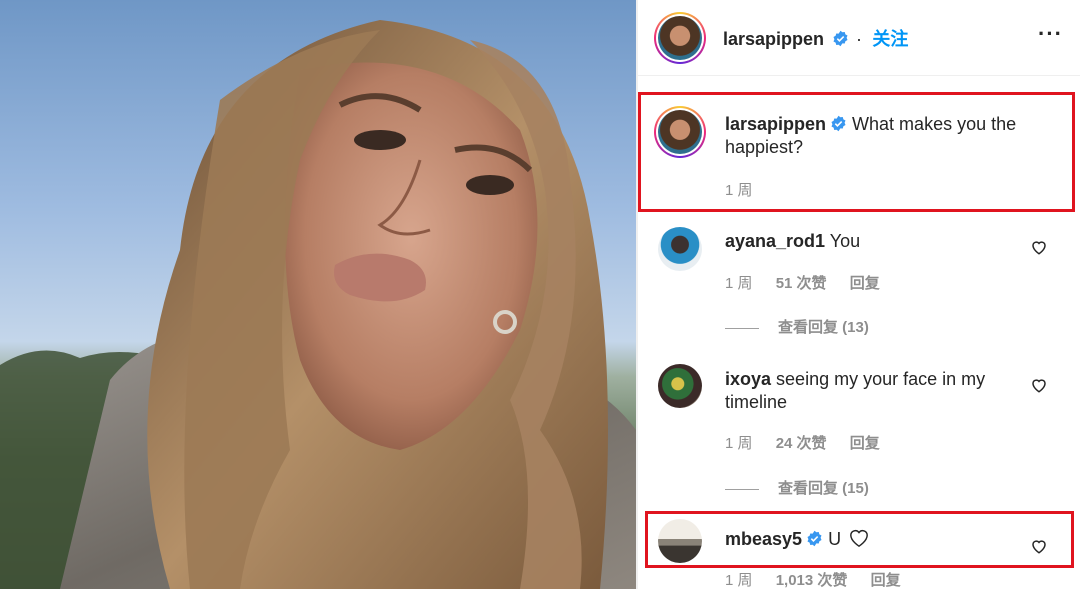  I want to click on comment-text: U, so click(835, 539).